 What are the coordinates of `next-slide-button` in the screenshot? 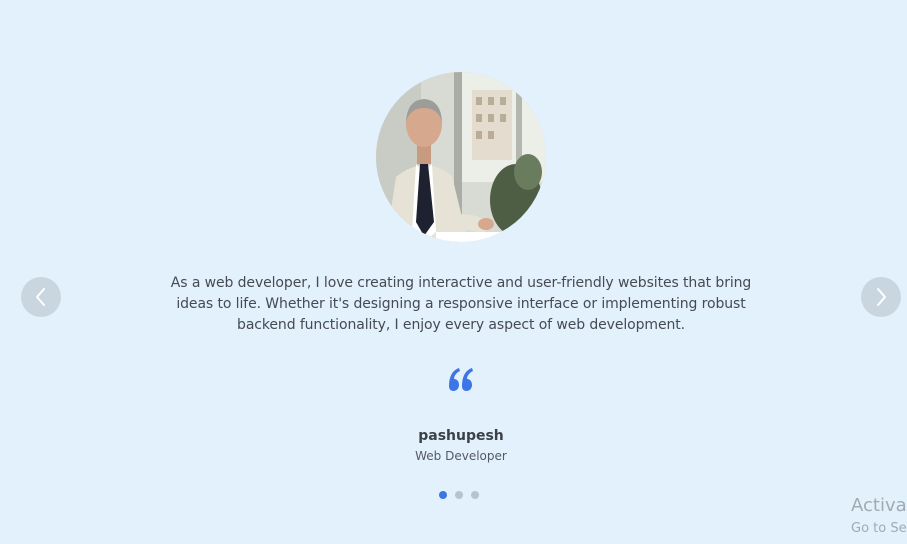 It's located at (881, 297).